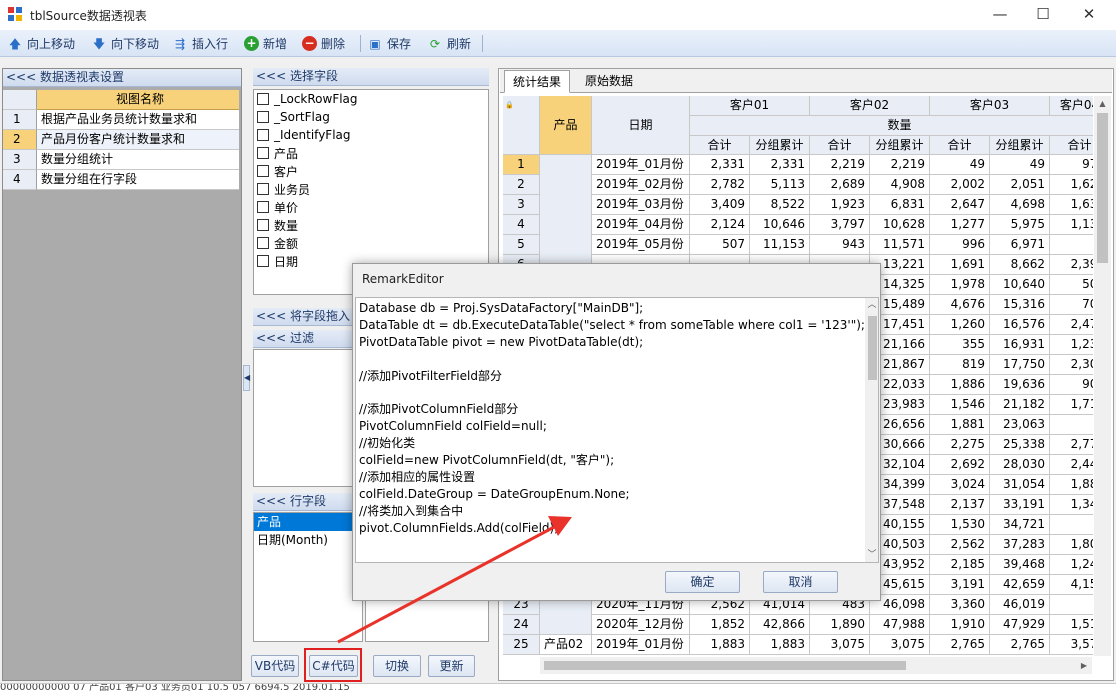  What do you see at coordinates (312, 135) in the screenshot?
I see `field-label: _IdentifyFlag` at bounding box center [312, 135].